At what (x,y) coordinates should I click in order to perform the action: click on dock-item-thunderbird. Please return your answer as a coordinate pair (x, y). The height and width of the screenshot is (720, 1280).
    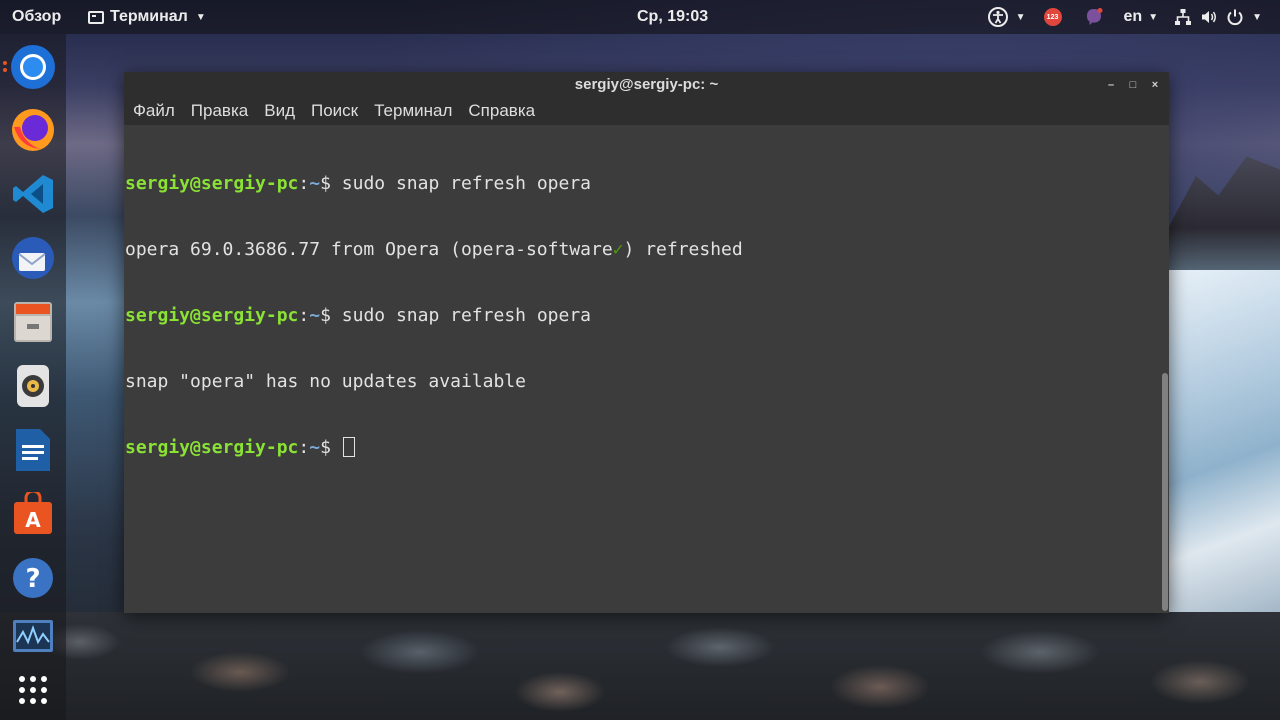
    Looking at the image, I should click on (33, 258).